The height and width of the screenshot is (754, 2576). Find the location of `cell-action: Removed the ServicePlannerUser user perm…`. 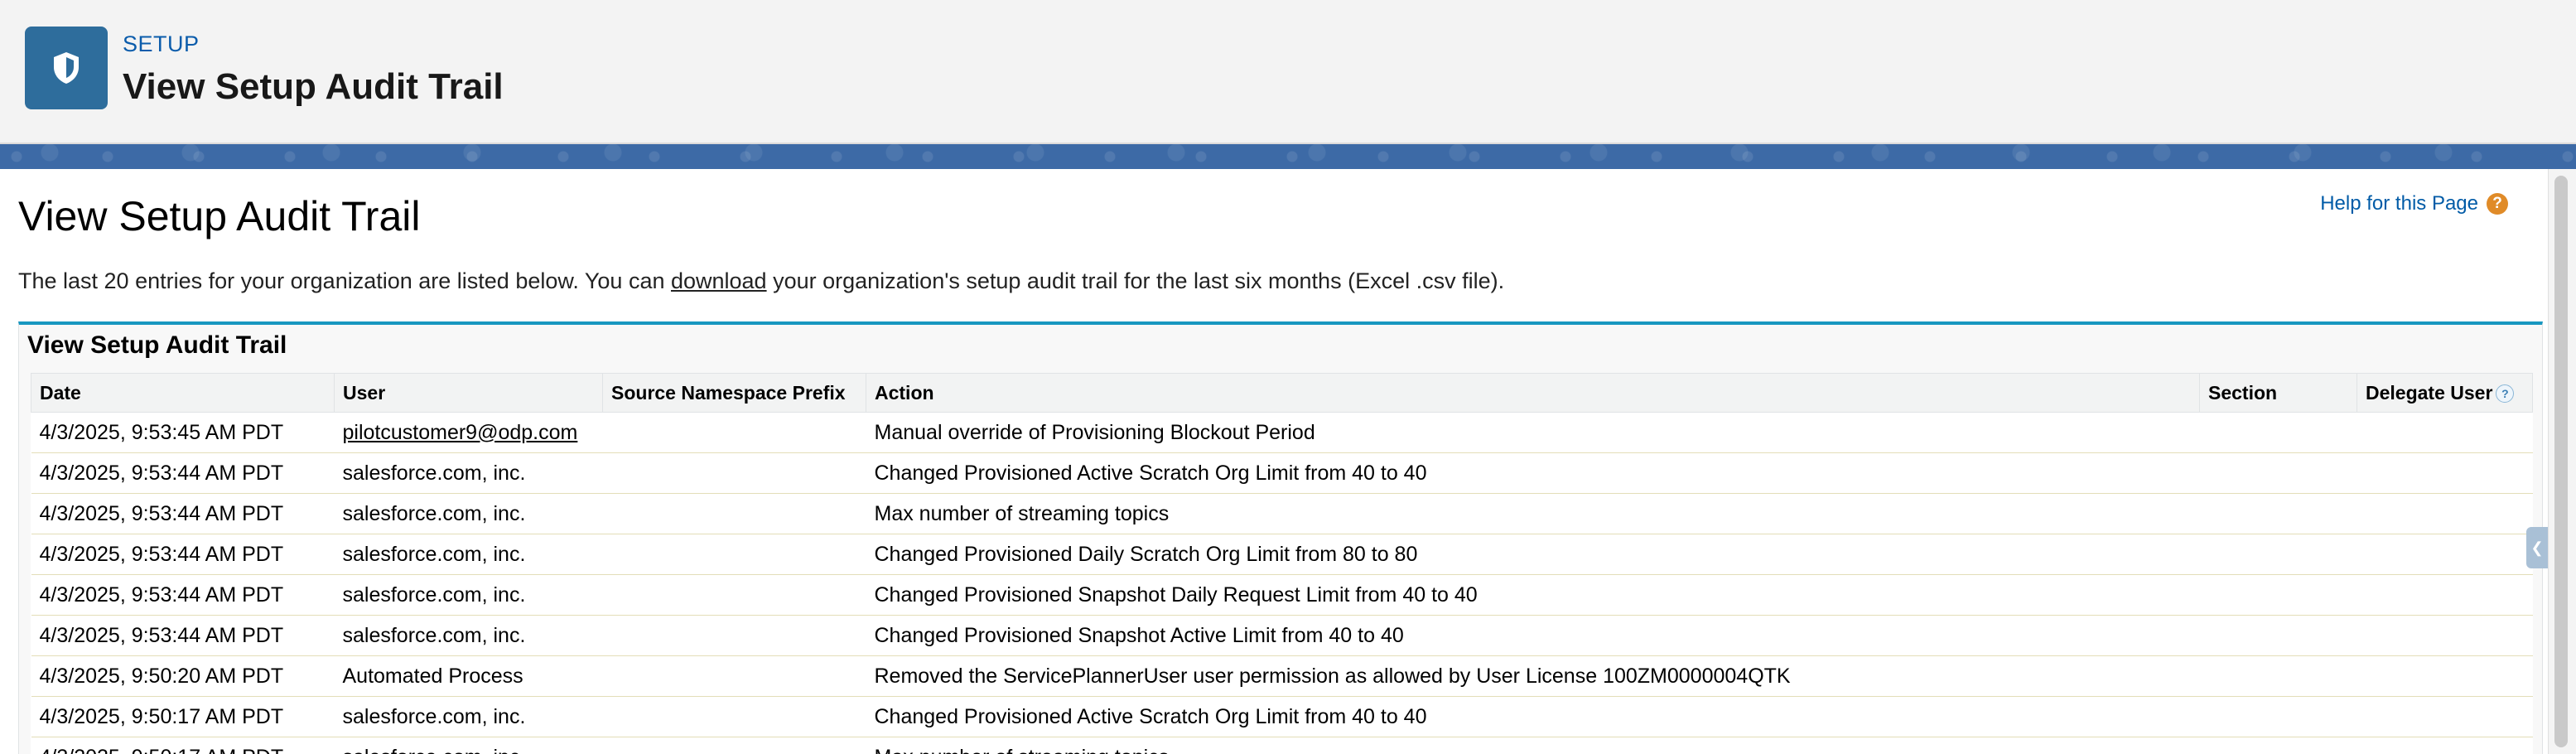

cell-action: Removed the ServicePlannerUser user perm… is located at coordinates (1533, 676).